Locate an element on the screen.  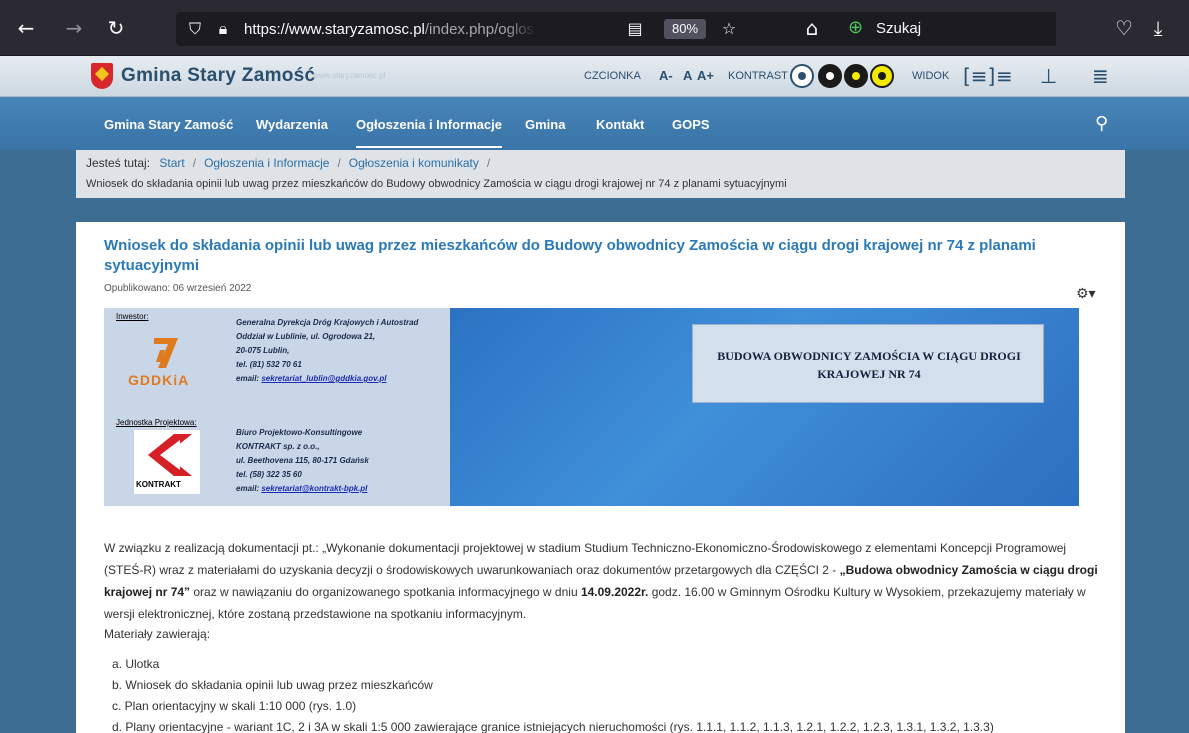
font-size-label: CZCIONKA is located at coordinates (612, 76).